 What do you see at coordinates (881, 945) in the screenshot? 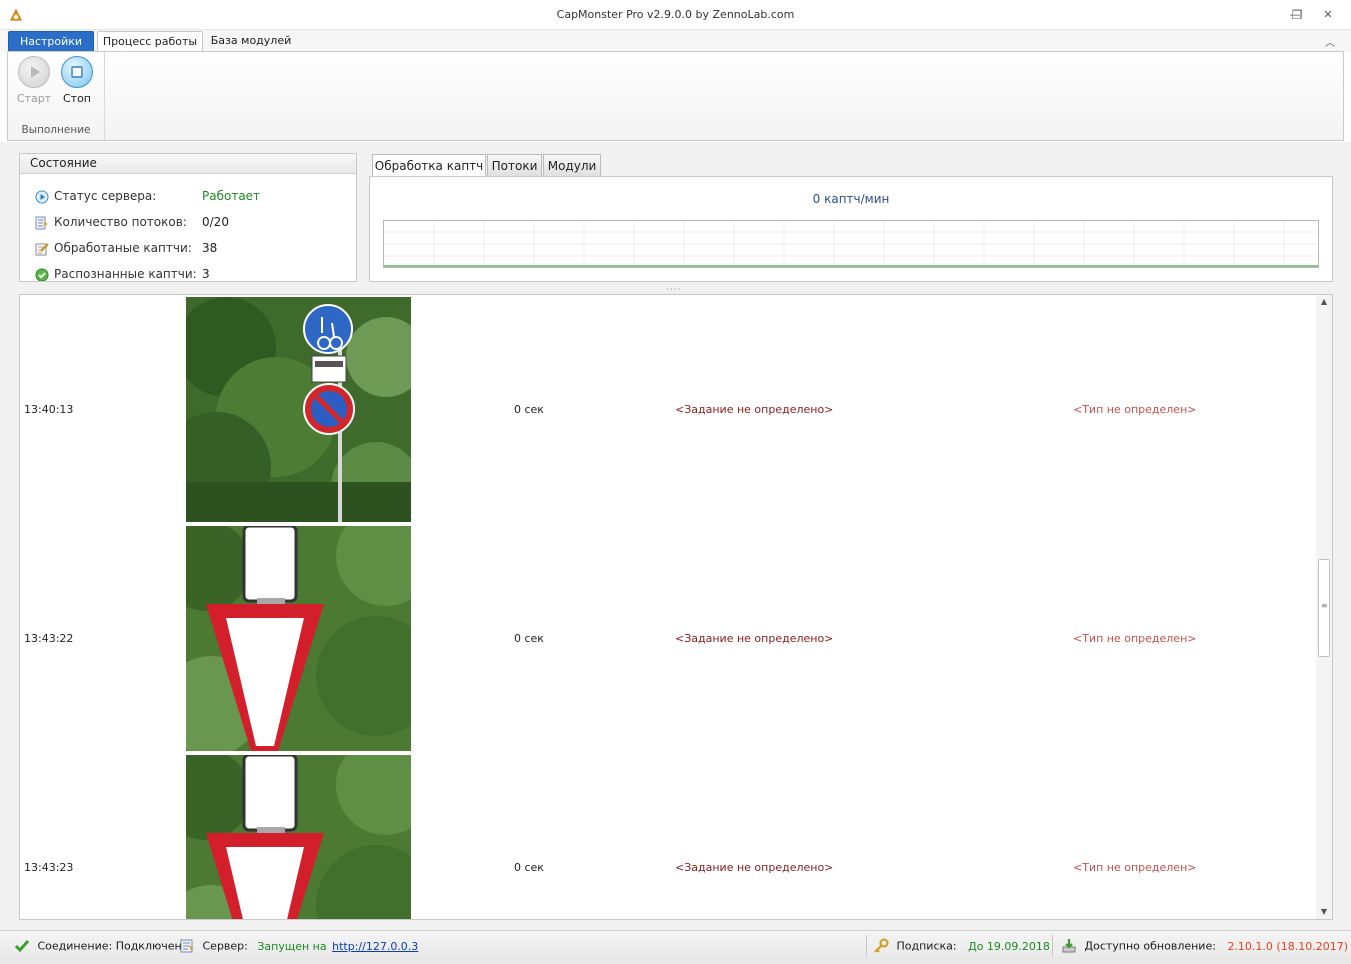
I see `key-icon` at bounding box center [881, 945].